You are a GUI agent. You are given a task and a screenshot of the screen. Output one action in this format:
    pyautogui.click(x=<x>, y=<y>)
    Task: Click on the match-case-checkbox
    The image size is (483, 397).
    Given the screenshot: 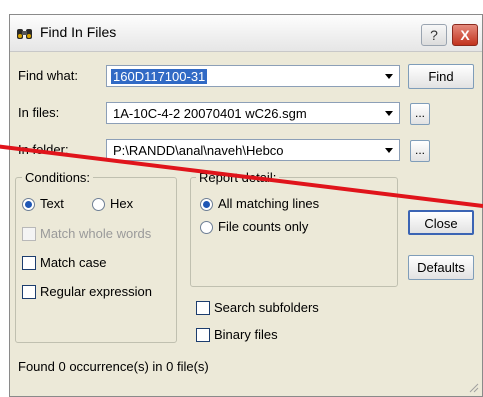 What is the action you would take?
    pyautogui.click(x=29, y=263)
    